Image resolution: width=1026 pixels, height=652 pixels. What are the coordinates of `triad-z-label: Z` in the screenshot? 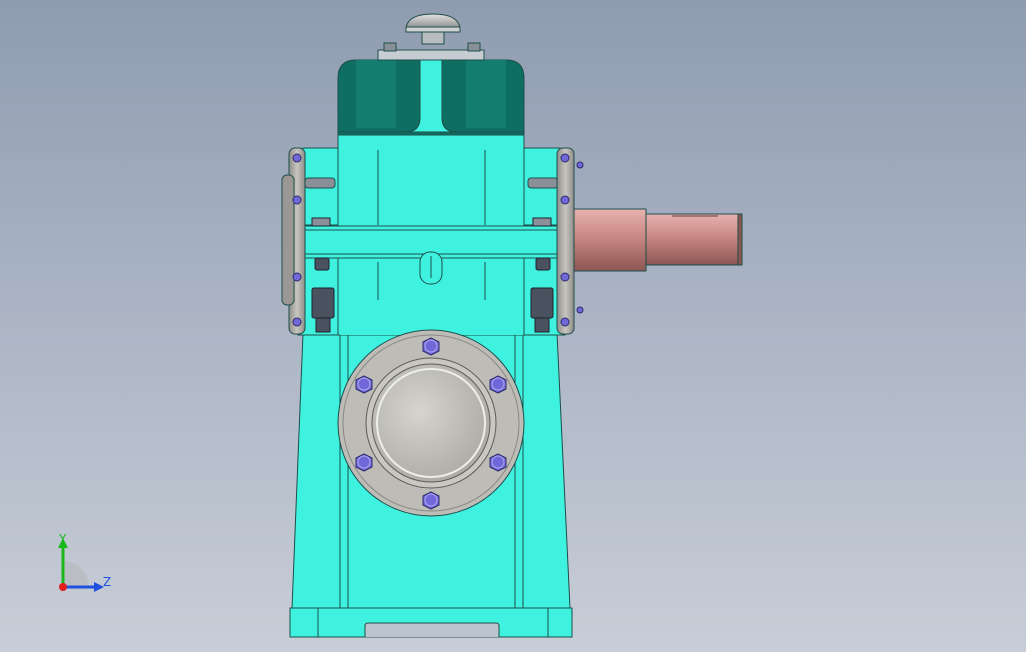 It's located at (107, 582).